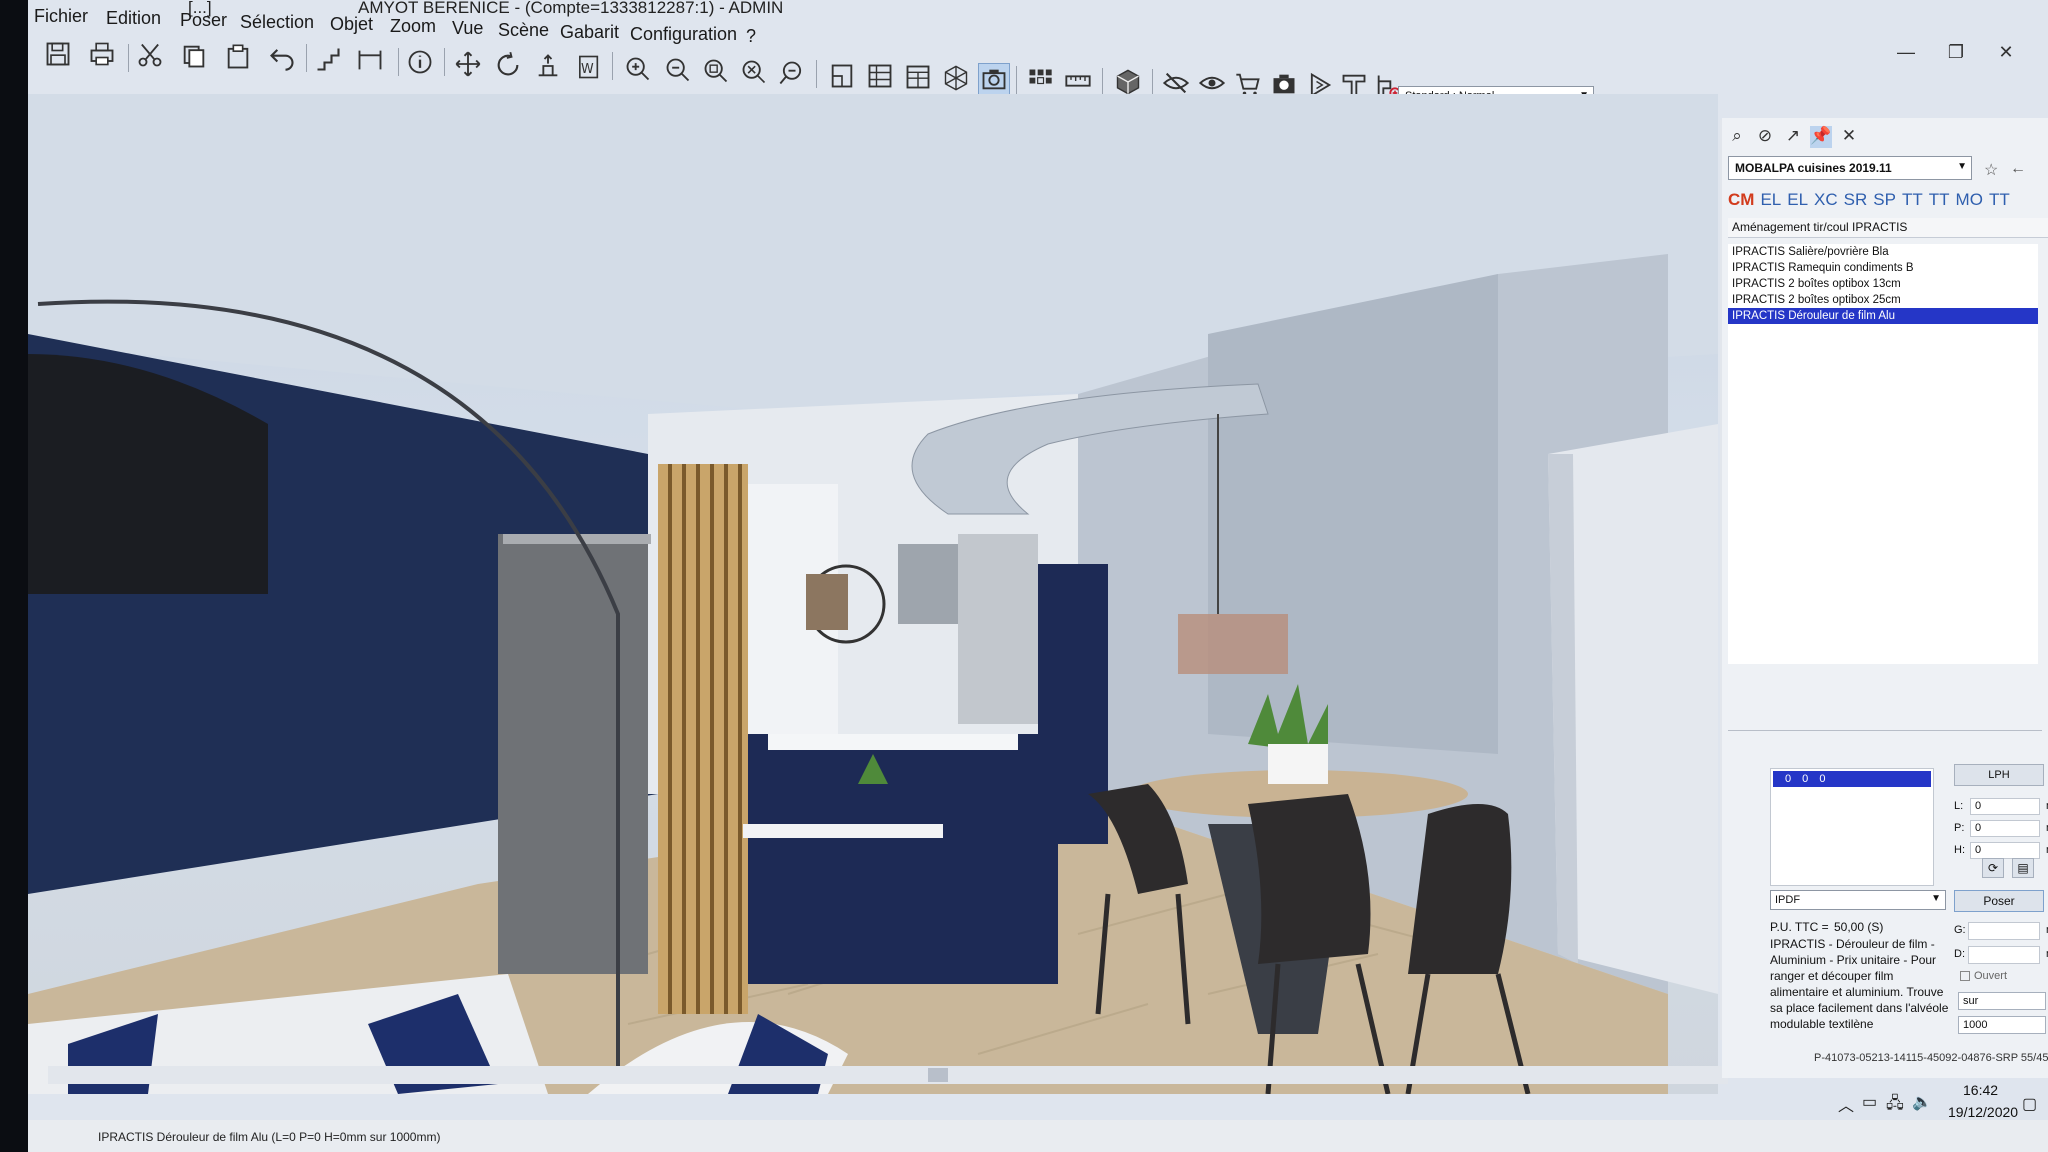 This screenshot has width=2048, height=1152. What do you see at coordinates (888, 1075) in the screenshot?
I see `viewport-horizontal-scrollbar` at bounding box center [888, 1075].